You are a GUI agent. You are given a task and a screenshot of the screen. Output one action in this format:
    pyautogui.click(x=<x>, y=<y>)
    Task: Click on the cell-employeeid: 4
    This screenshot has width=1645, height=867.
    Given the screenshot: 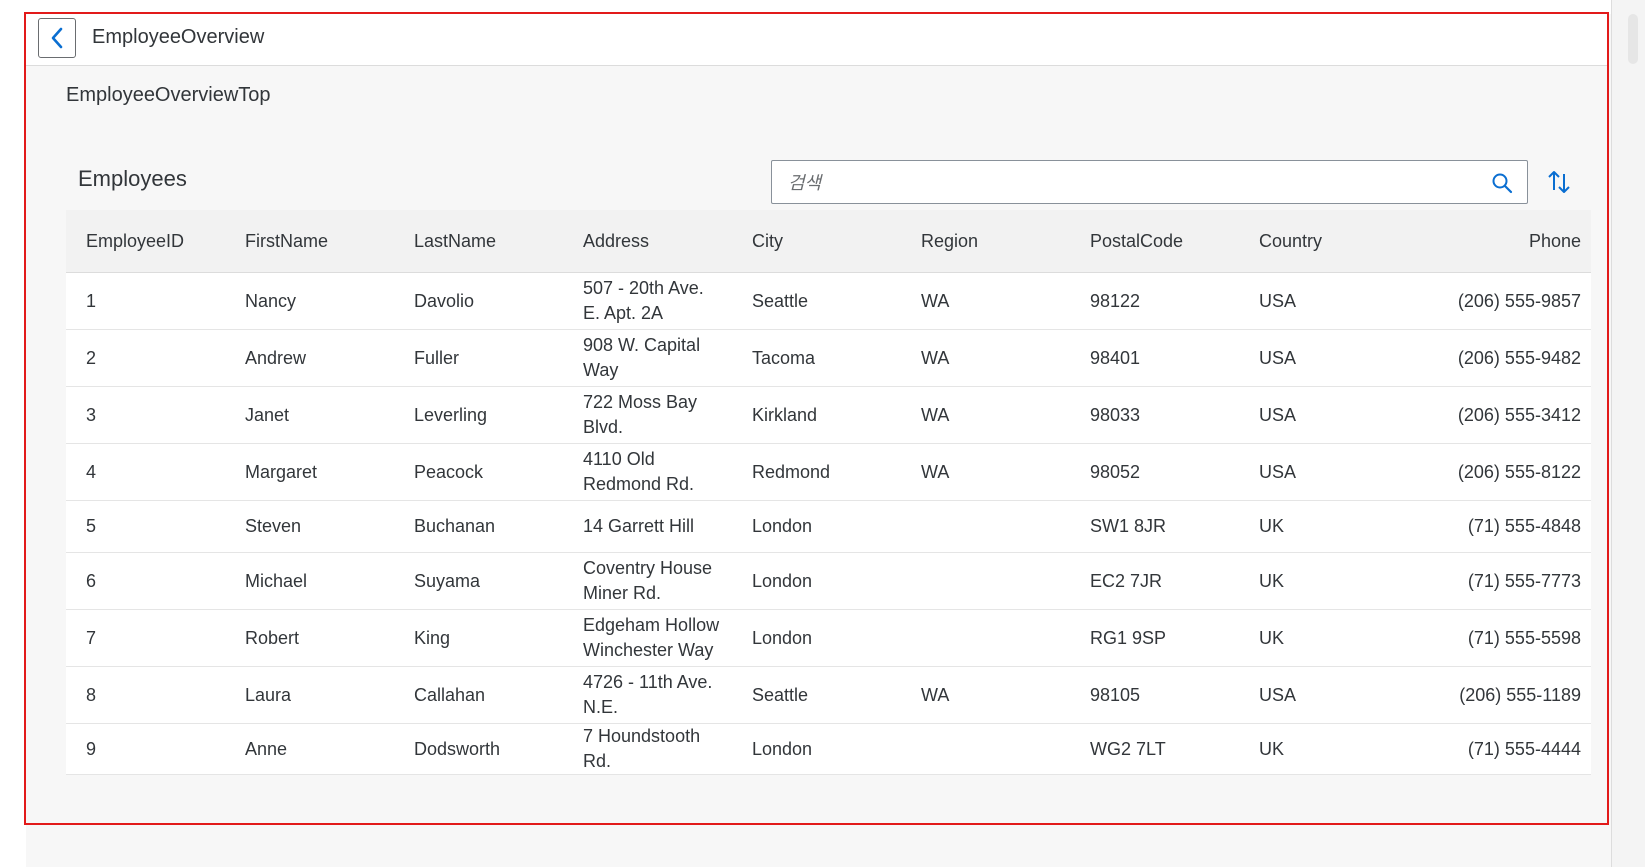 What is the action you would take?
    pyautogui.click(x=91, y=471)
    